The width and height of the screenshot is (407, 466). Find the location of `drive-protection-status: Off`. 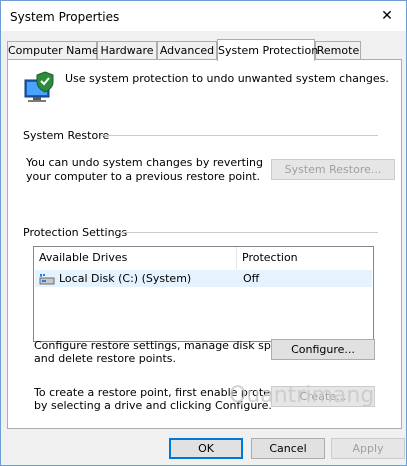

drive-protection-status: Off is located at coordinates (251, 278).